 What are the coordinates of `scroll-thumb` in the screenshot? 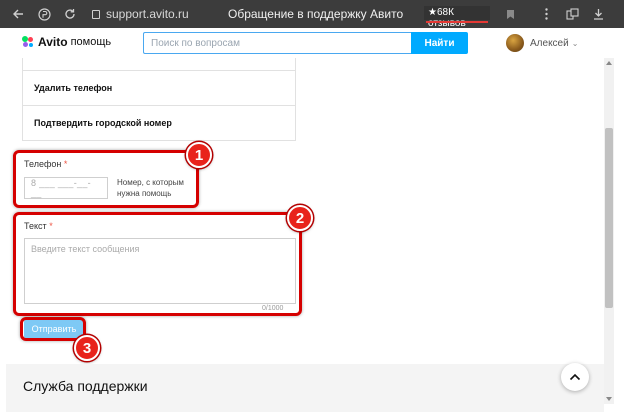 It's located at (609, 218).